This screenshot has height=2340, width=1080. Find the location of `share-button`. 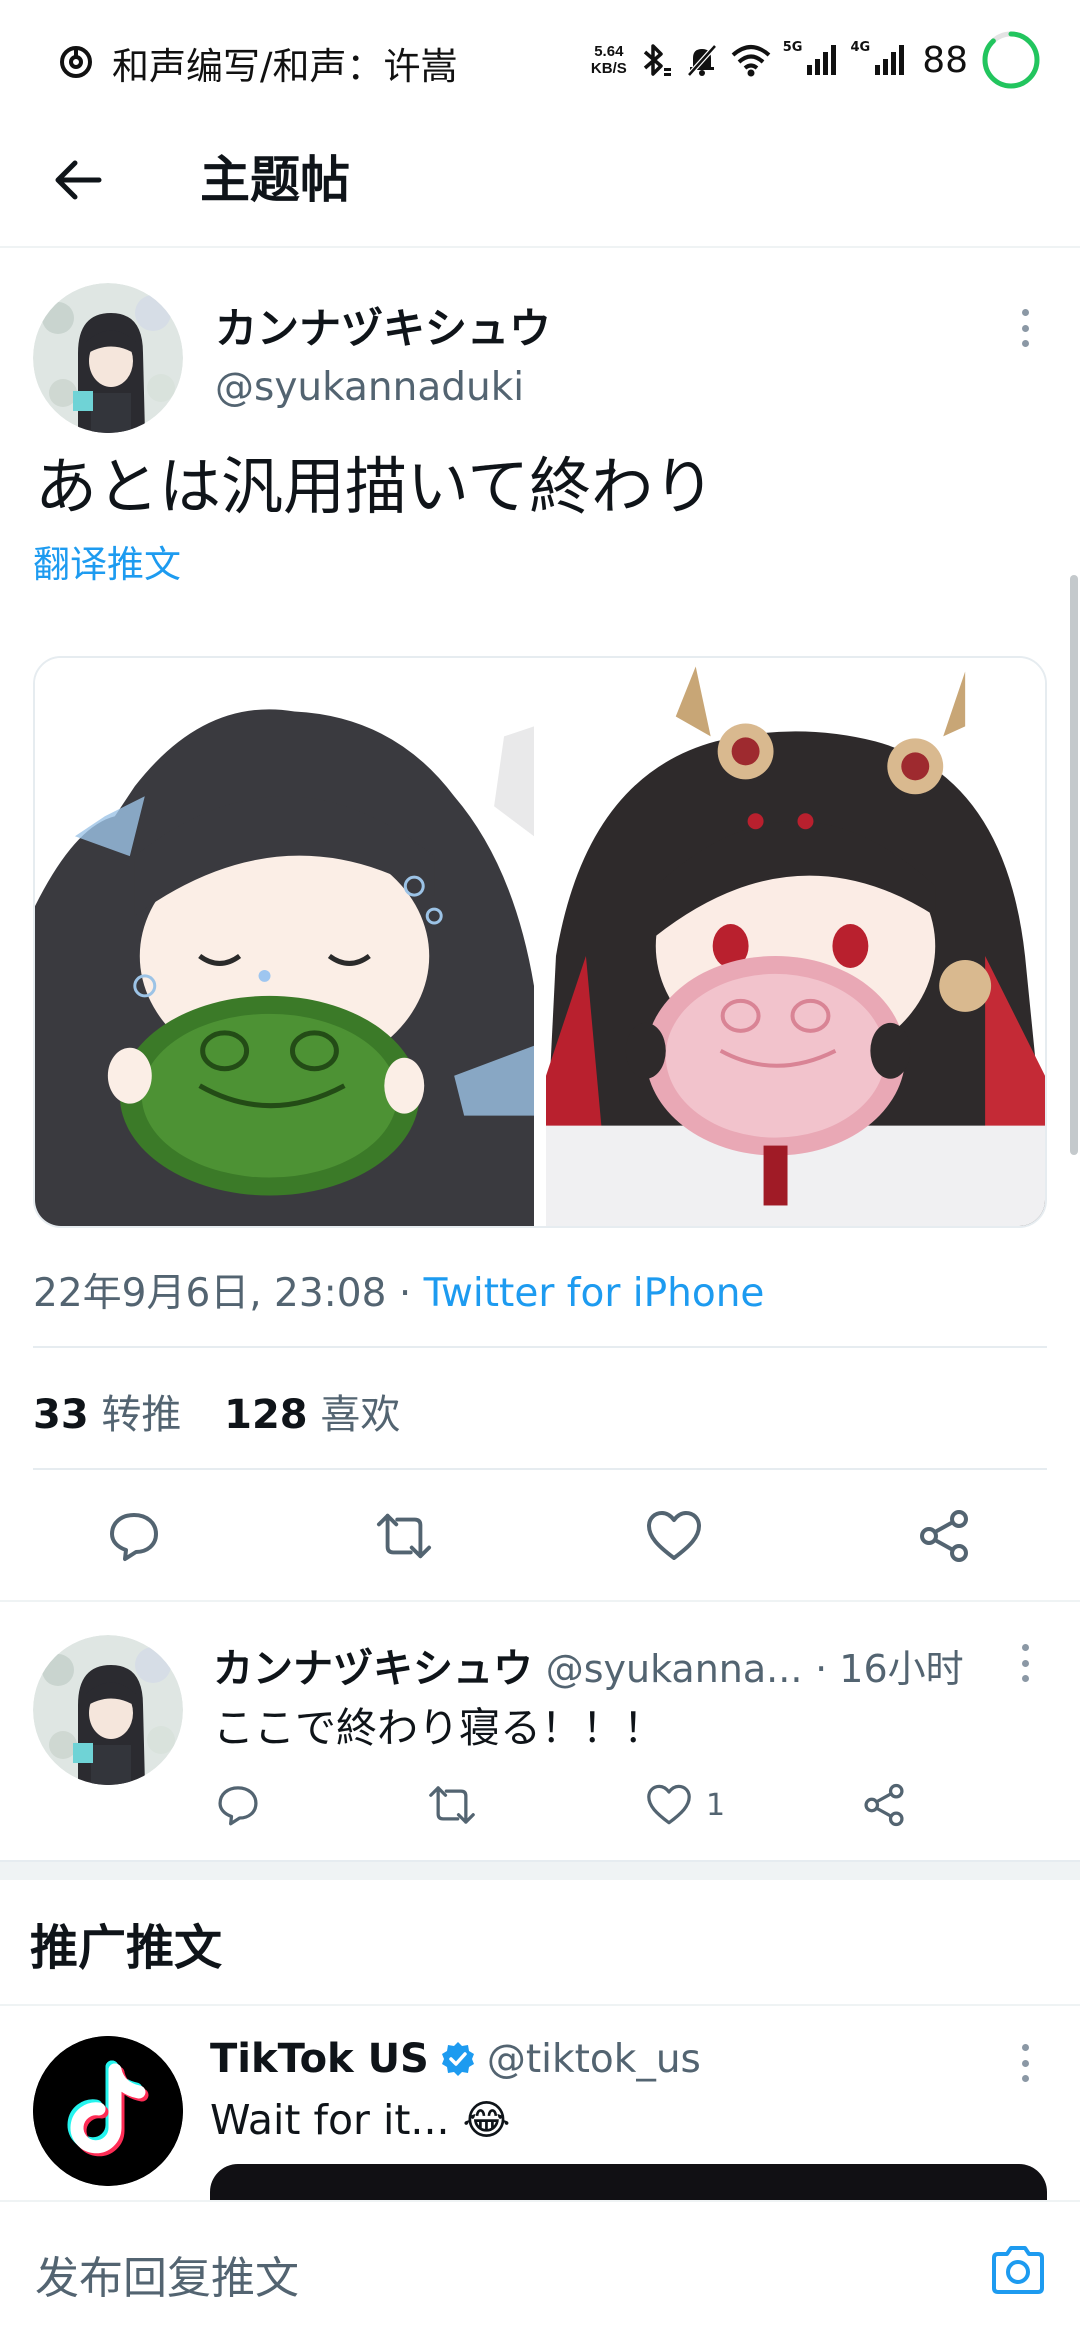

share-button is located at coordinates (944, 1536).